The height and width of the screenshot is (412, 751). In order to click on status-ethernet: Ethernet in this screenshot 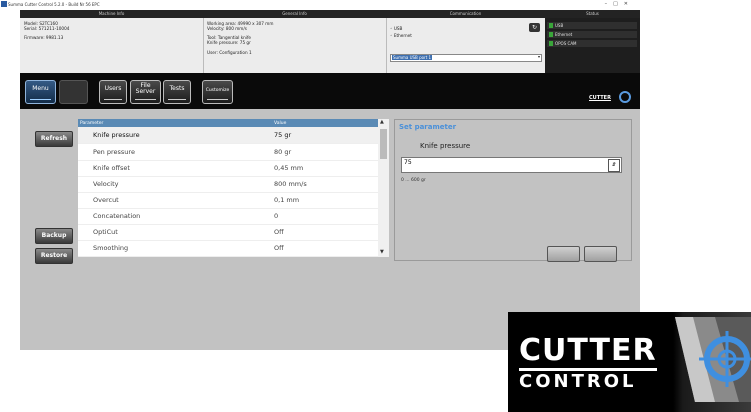, I will do `click(592, 34)`.